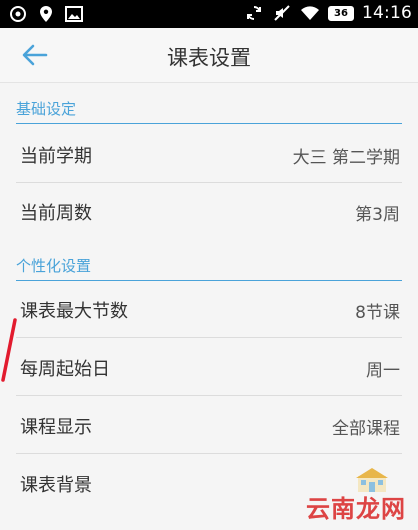 The width and height of the screenshot is (418, 530). I want to click on row-value: 大三 第二学期, so click(346, 158).